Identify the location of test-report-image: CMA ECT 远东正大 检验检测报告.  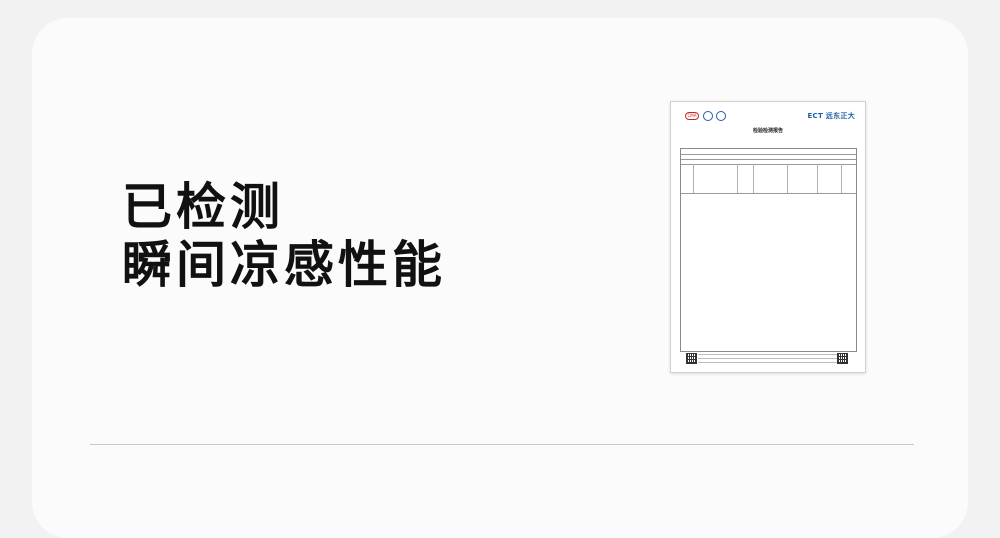
(768, 237).